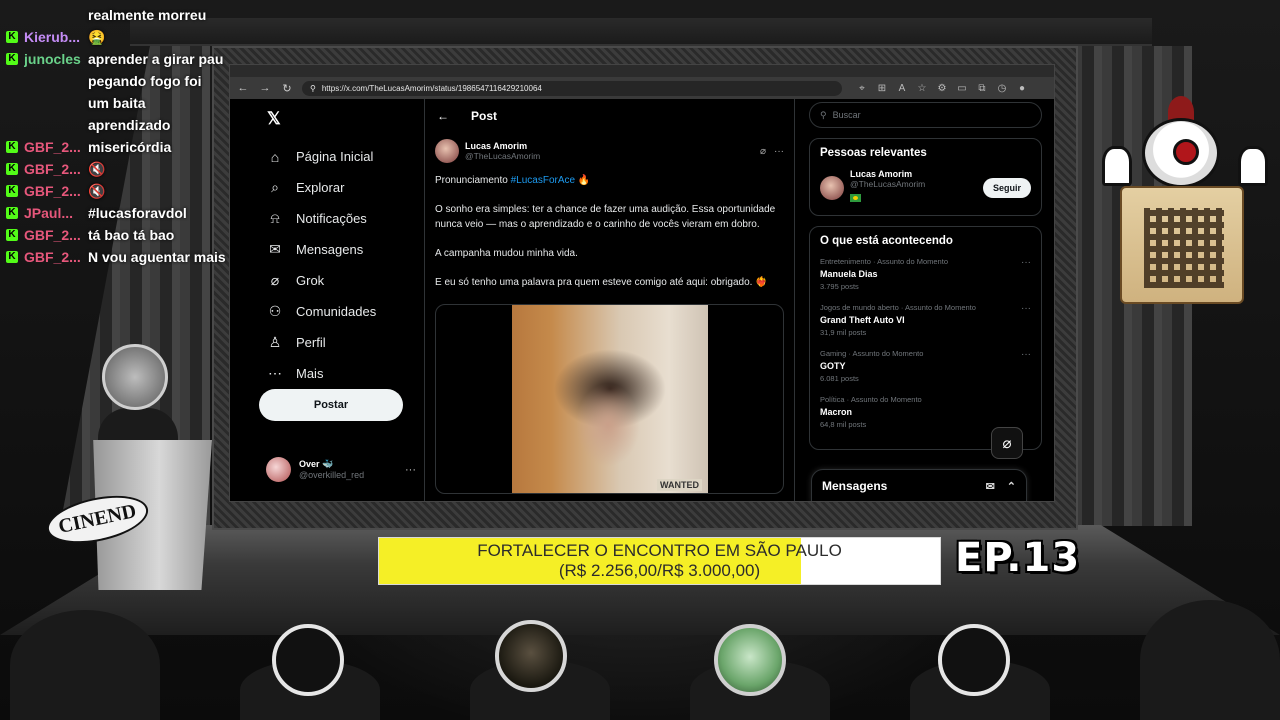 Image resolution: width=1280 pixels, height=720 pixels. I want to click on apps-icon: ⊞, so click(882, 88).